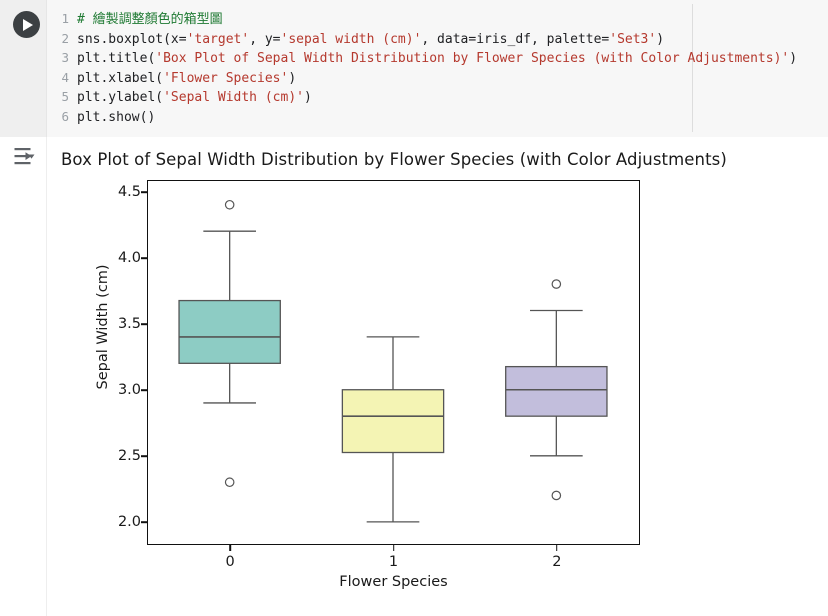  I want to click on x-axis-label: Flower Species, so click(393, 582).